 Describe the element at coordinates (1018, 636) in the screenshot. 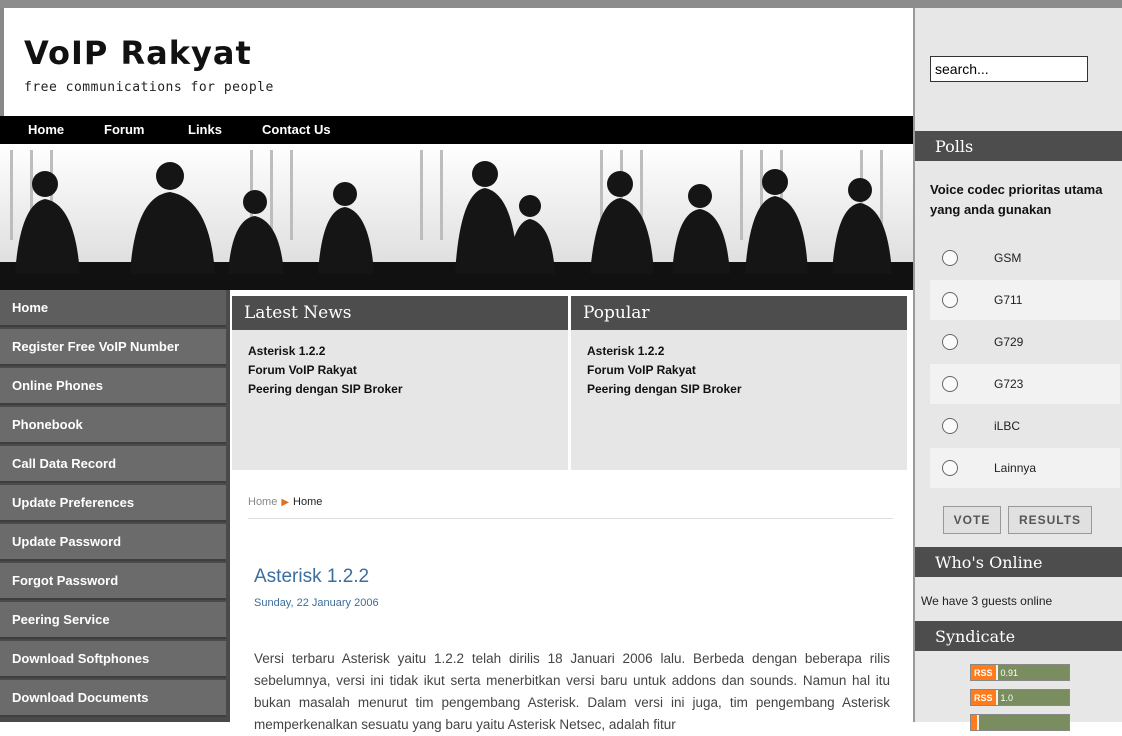

I see `syndicate-heading: Syndicate` at that location.